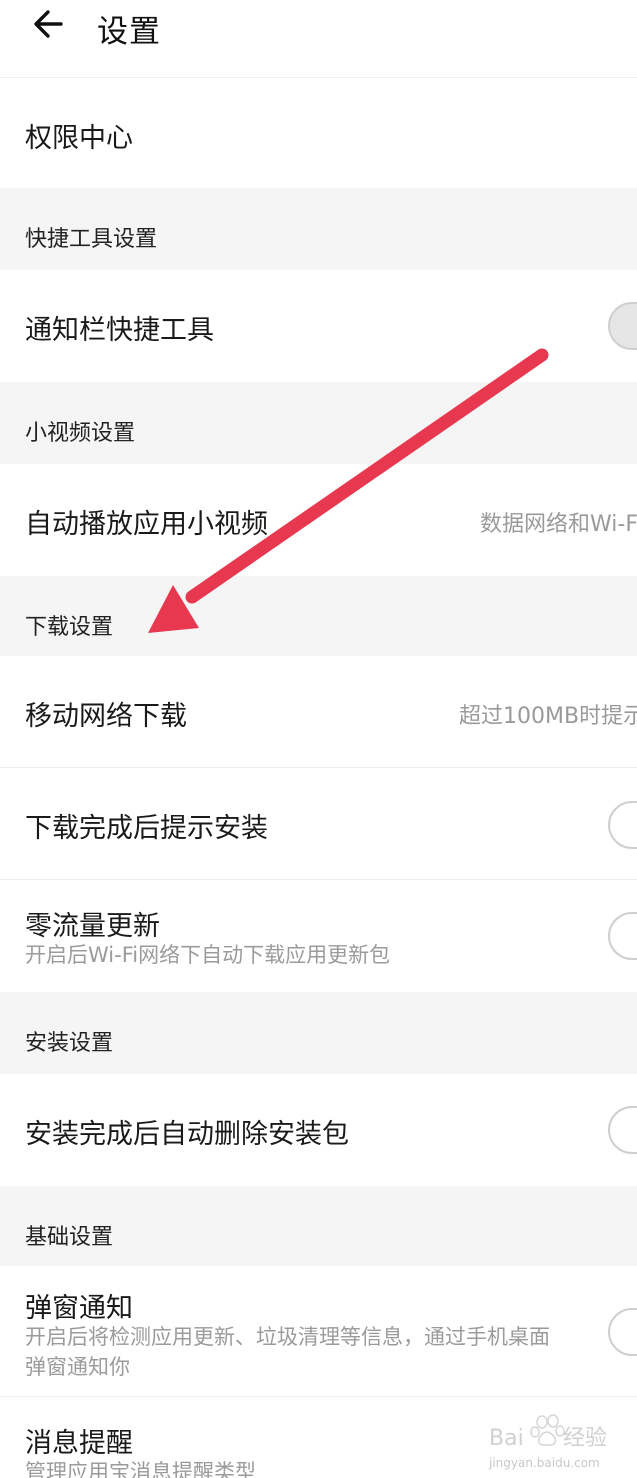 Image resolution: width=637 pixels, height=1478 pixels. What do you see at coordinates (69, 627) in the screenshot?
I see `section-title: 下载设置` at bounding box center [69, 627].